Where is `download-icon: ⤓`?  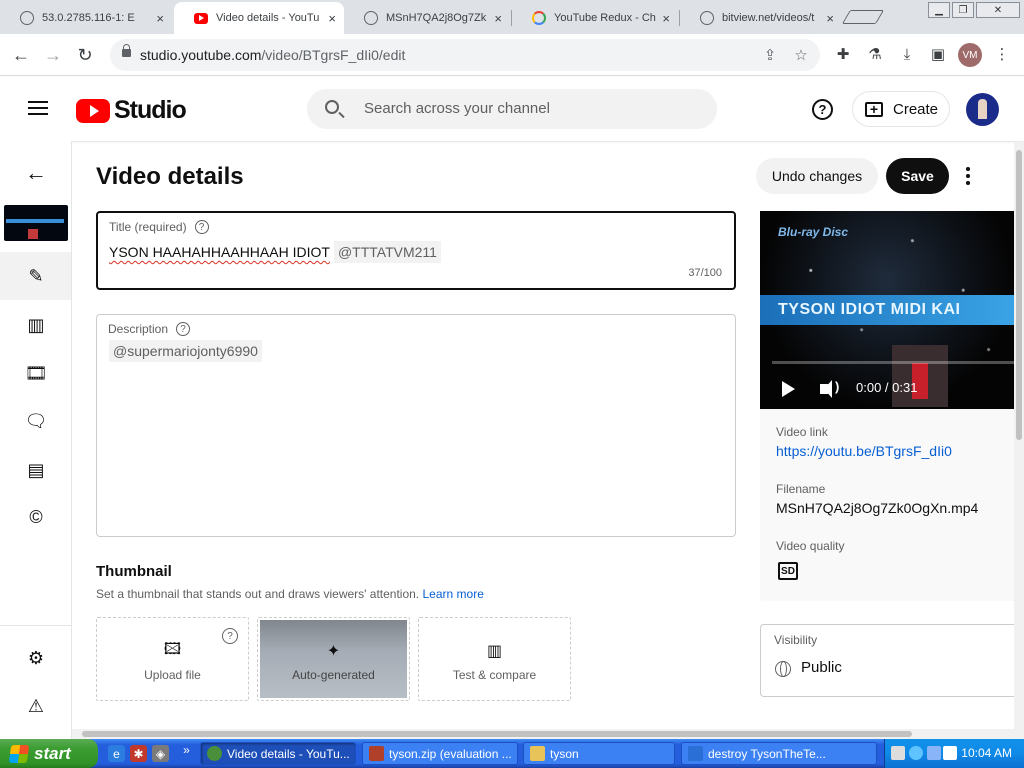 download-icon: ⤓ is located at coordinates (907, 54).